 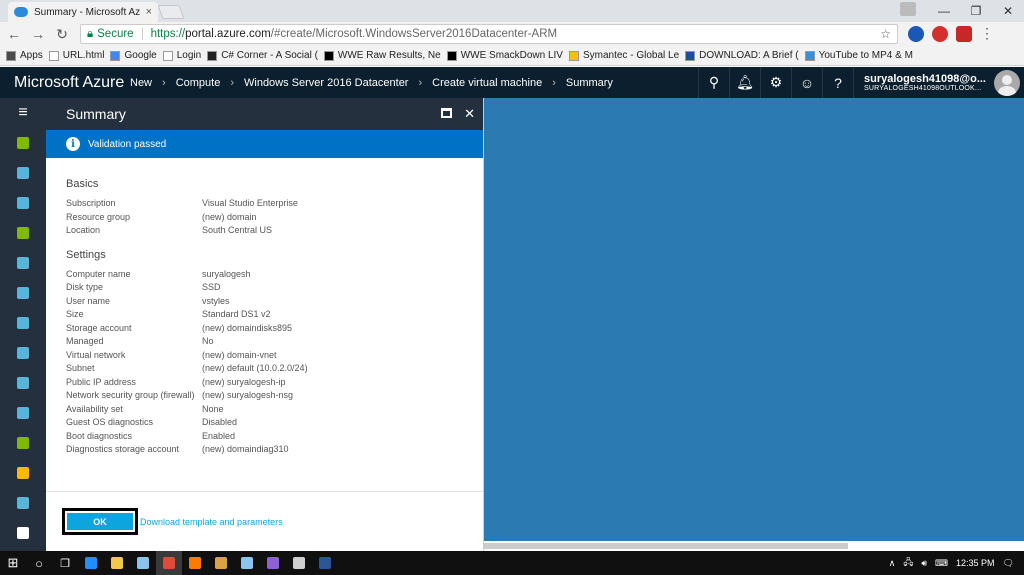 I want to click on recent-icon, so click(x=23, y=263).